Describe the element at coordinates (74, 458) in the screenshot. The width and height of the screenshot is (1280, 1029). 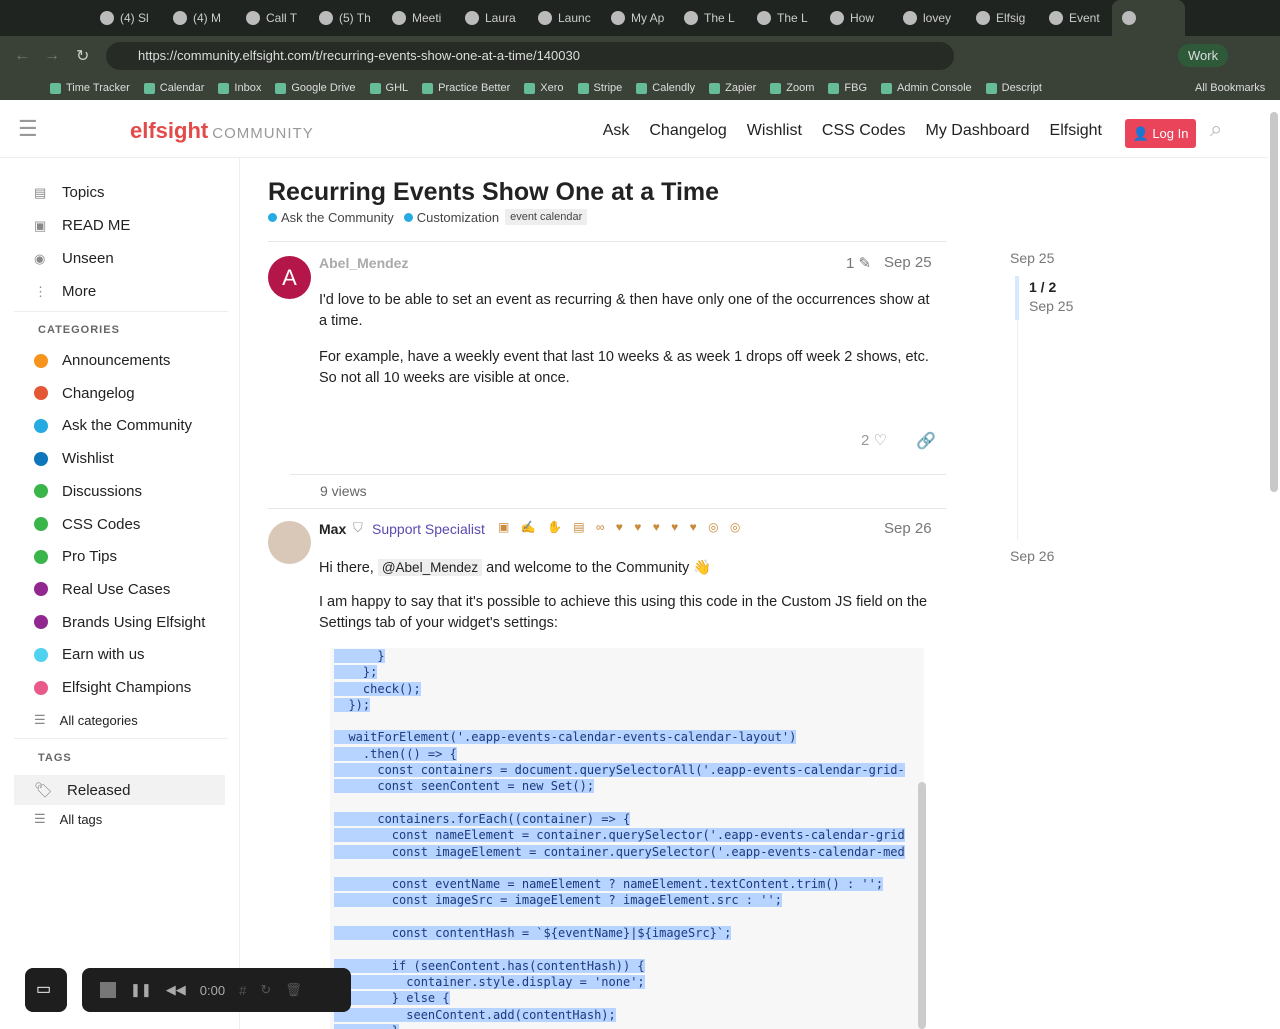
I see `sidebar-category: Wishlist` at that location.